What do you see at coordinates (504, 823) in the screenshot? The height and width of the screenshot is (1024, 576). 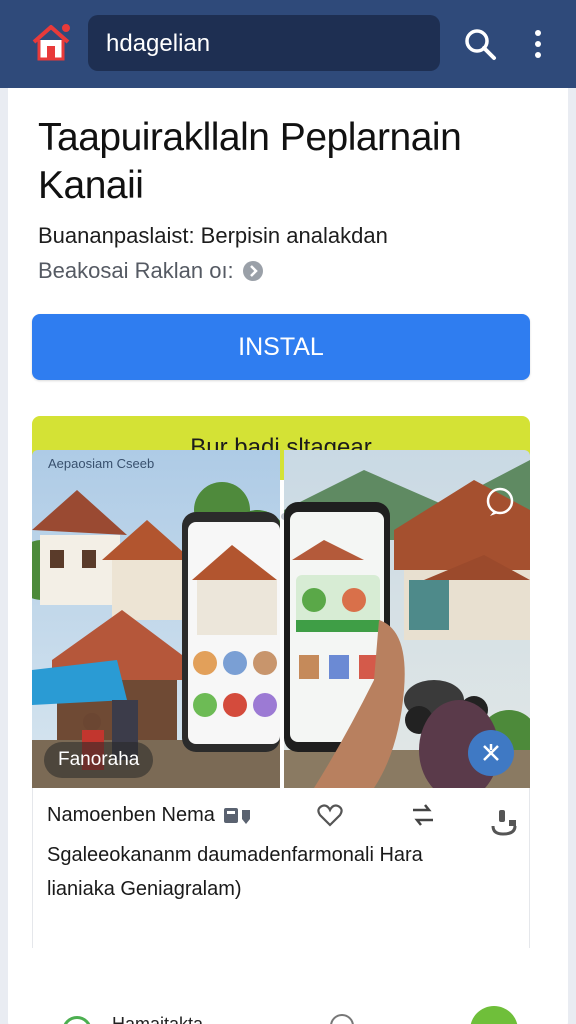 I see `stand-icon` at bounding box center [504, 823].